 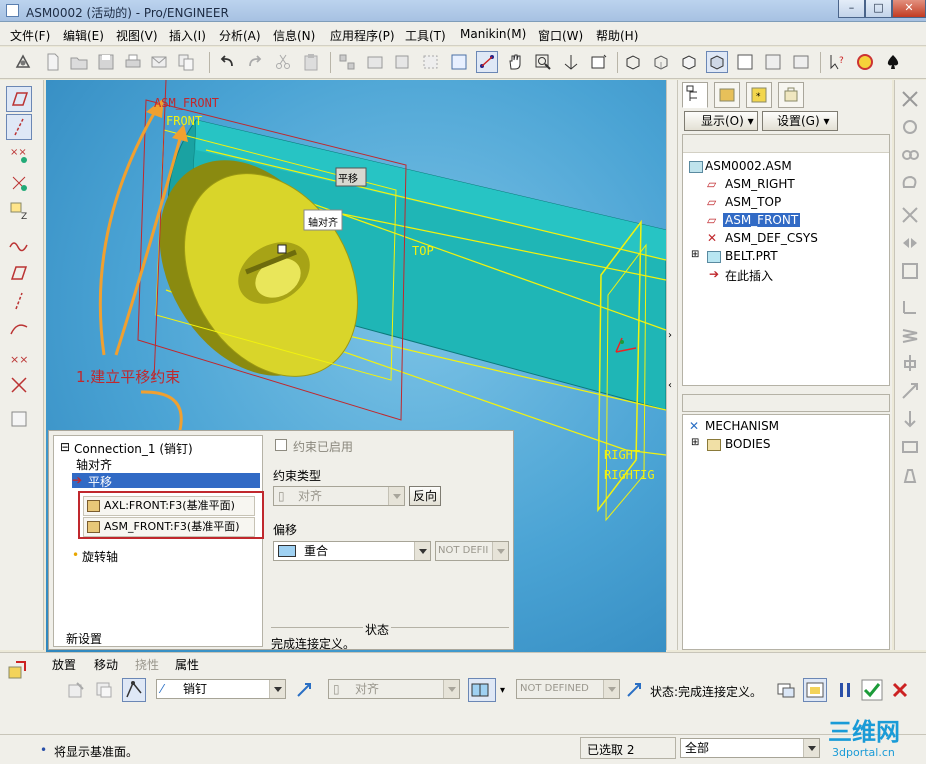 I want to click on find-icon, so click(x=403, y=62).